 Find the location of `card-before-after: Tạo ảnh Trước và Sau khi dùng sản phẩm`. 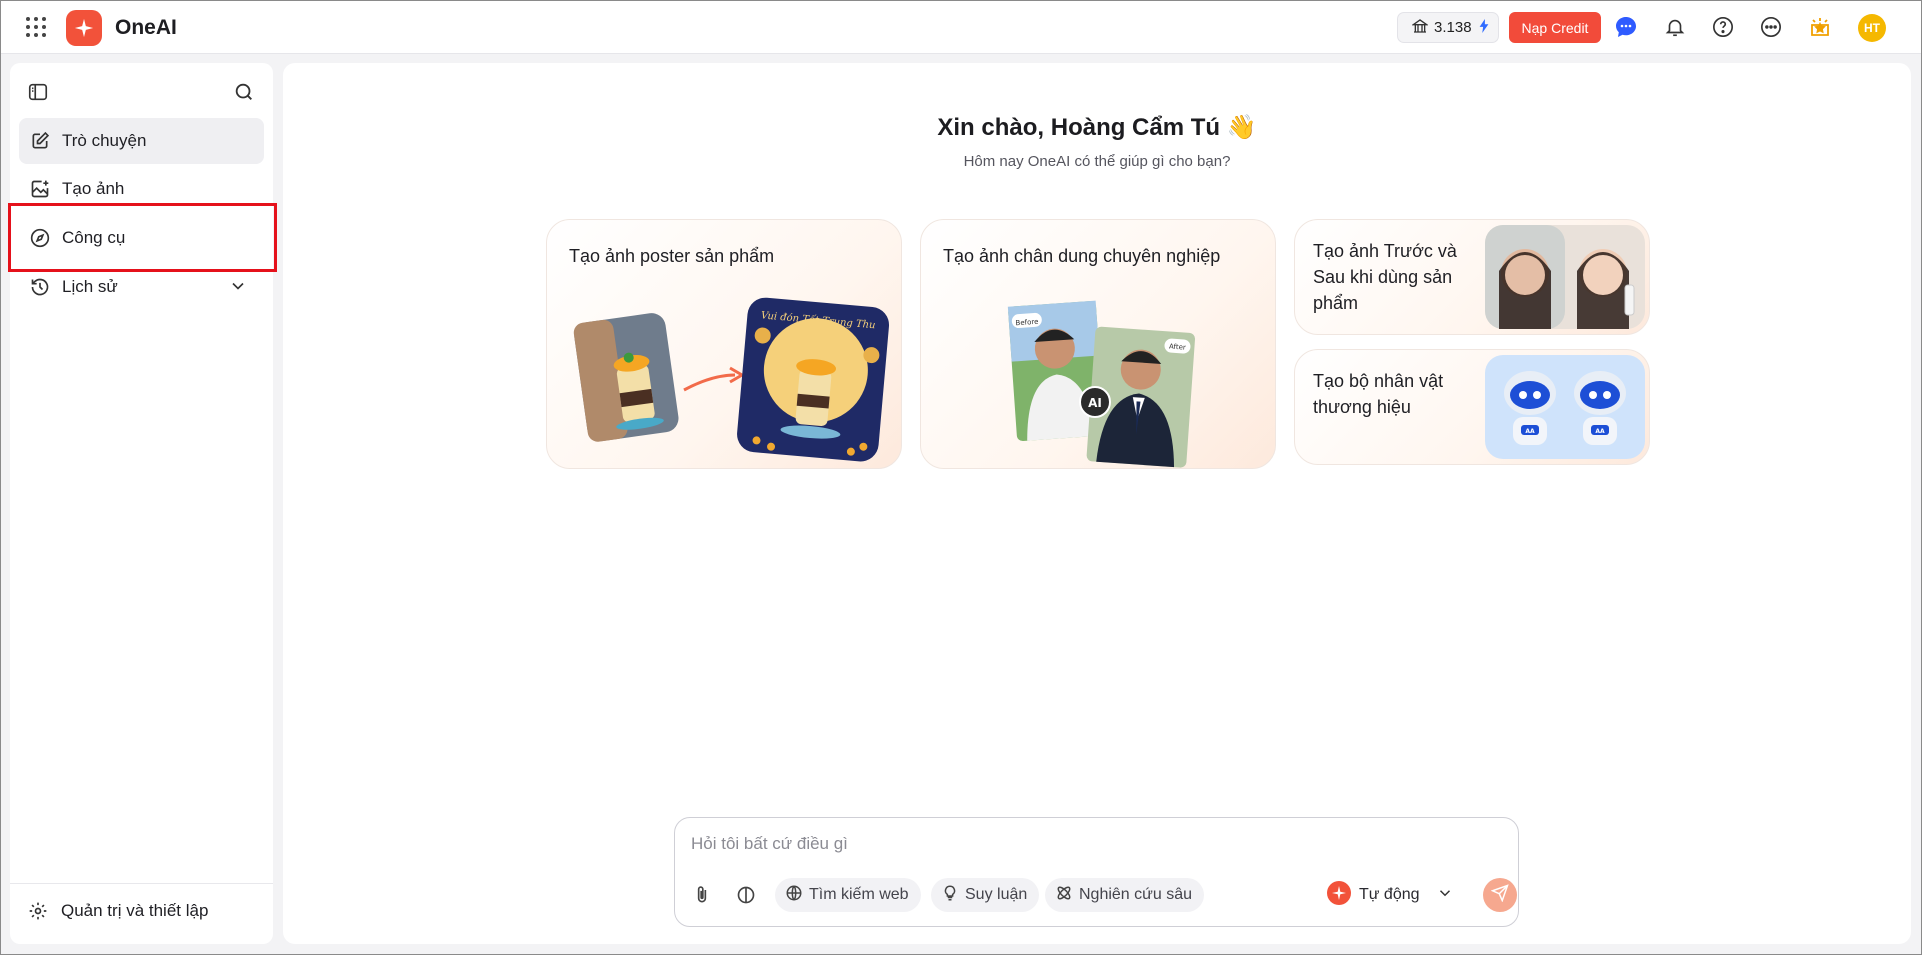

card-before-after: Tạo ảnh Trước và Sau khi dùng sản phẩm is located at coordinates (1472, 277).